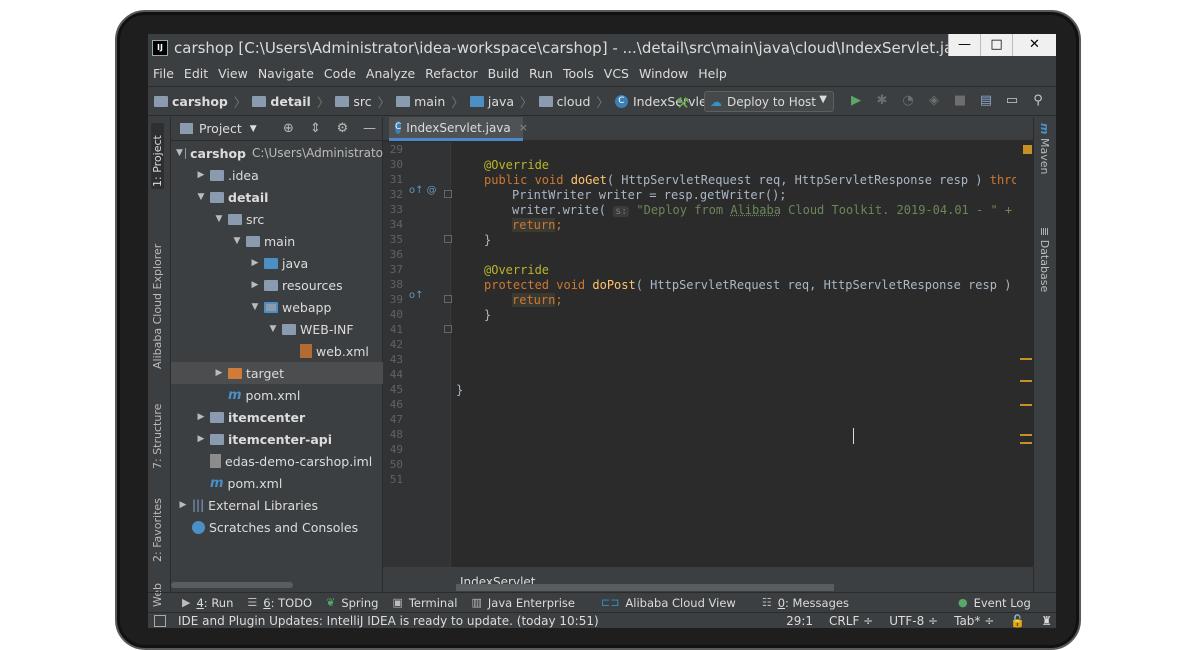 This screenshot has height=650, width=1197. What do you see at coordinates (416, 295) in the screenshot?
I see `override-marker-icon: o↑` at bounding box center [416, 295].